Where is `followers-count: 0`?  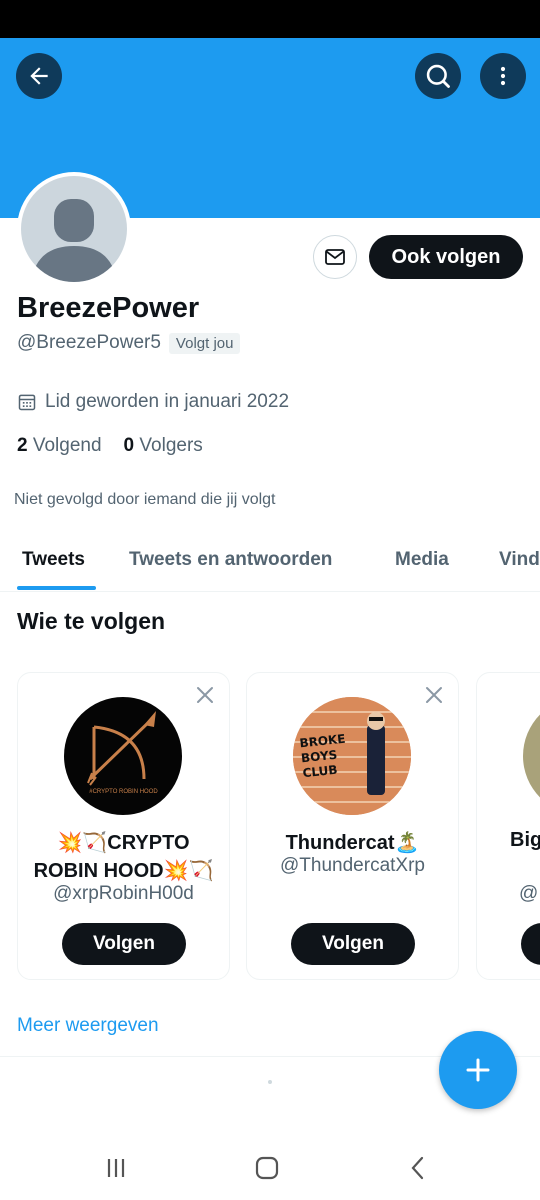 followers-count: 0 is located at coordinates (129, 445).